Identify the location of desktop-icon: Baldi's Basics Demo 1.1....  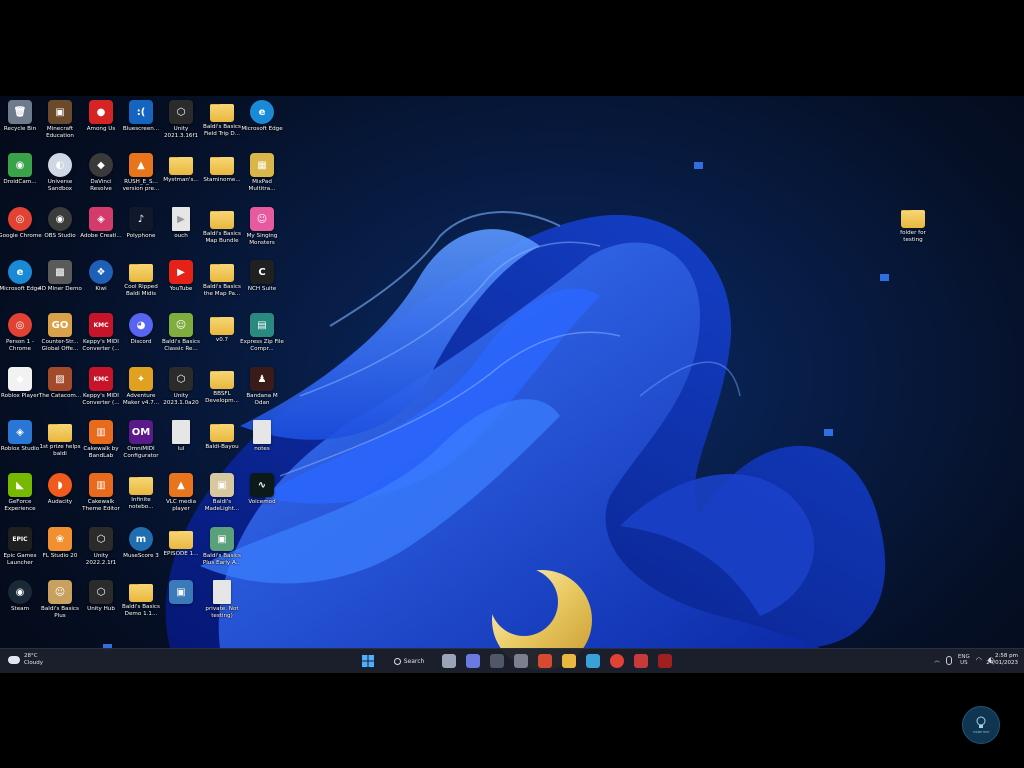
(141, 606).